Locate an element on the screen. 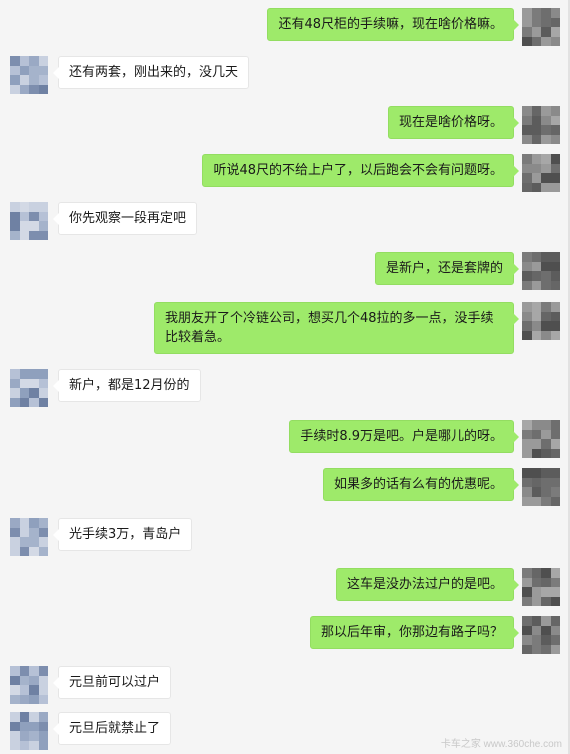 The width and height of the screenshot is (570, 754). message-bubble-received: 新户，都是12月份的 is located at coordinates (127, 385).